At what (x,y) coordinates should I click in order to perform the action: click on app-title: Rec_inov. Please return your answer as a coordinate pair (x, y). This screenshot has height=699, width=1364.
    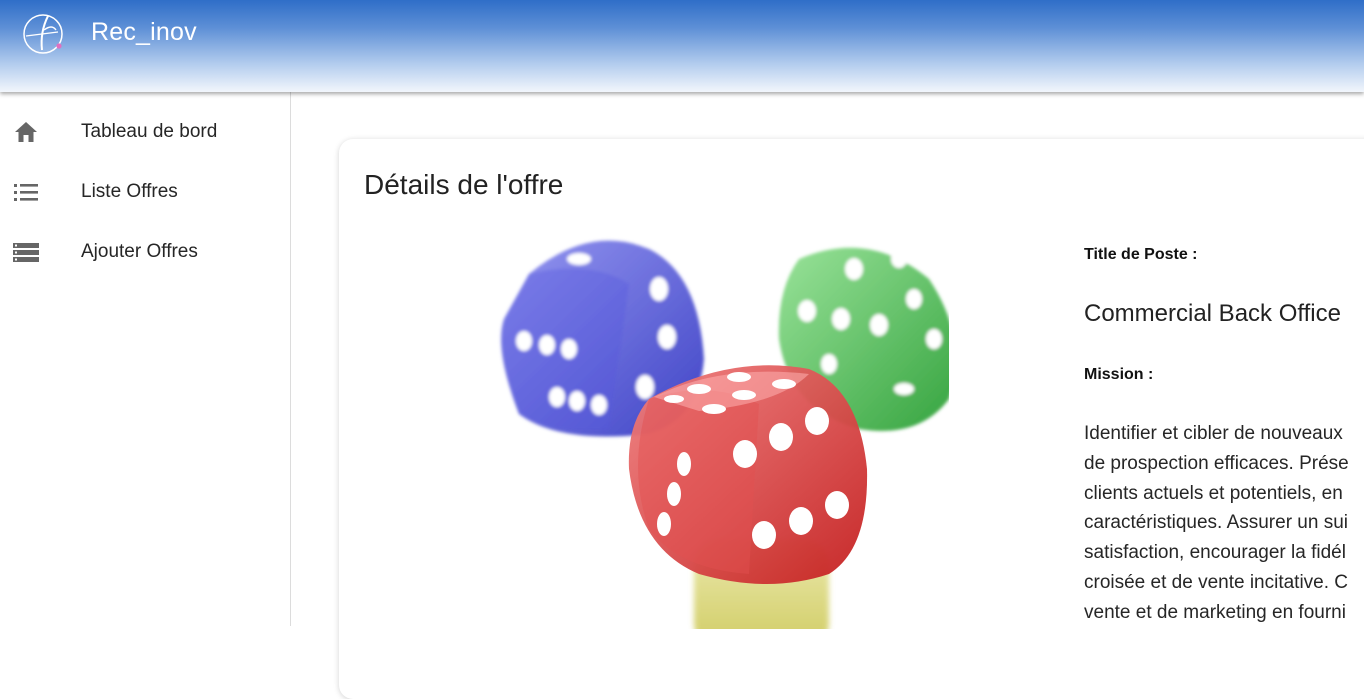
    Looking at the image, I should click on (144, 32).